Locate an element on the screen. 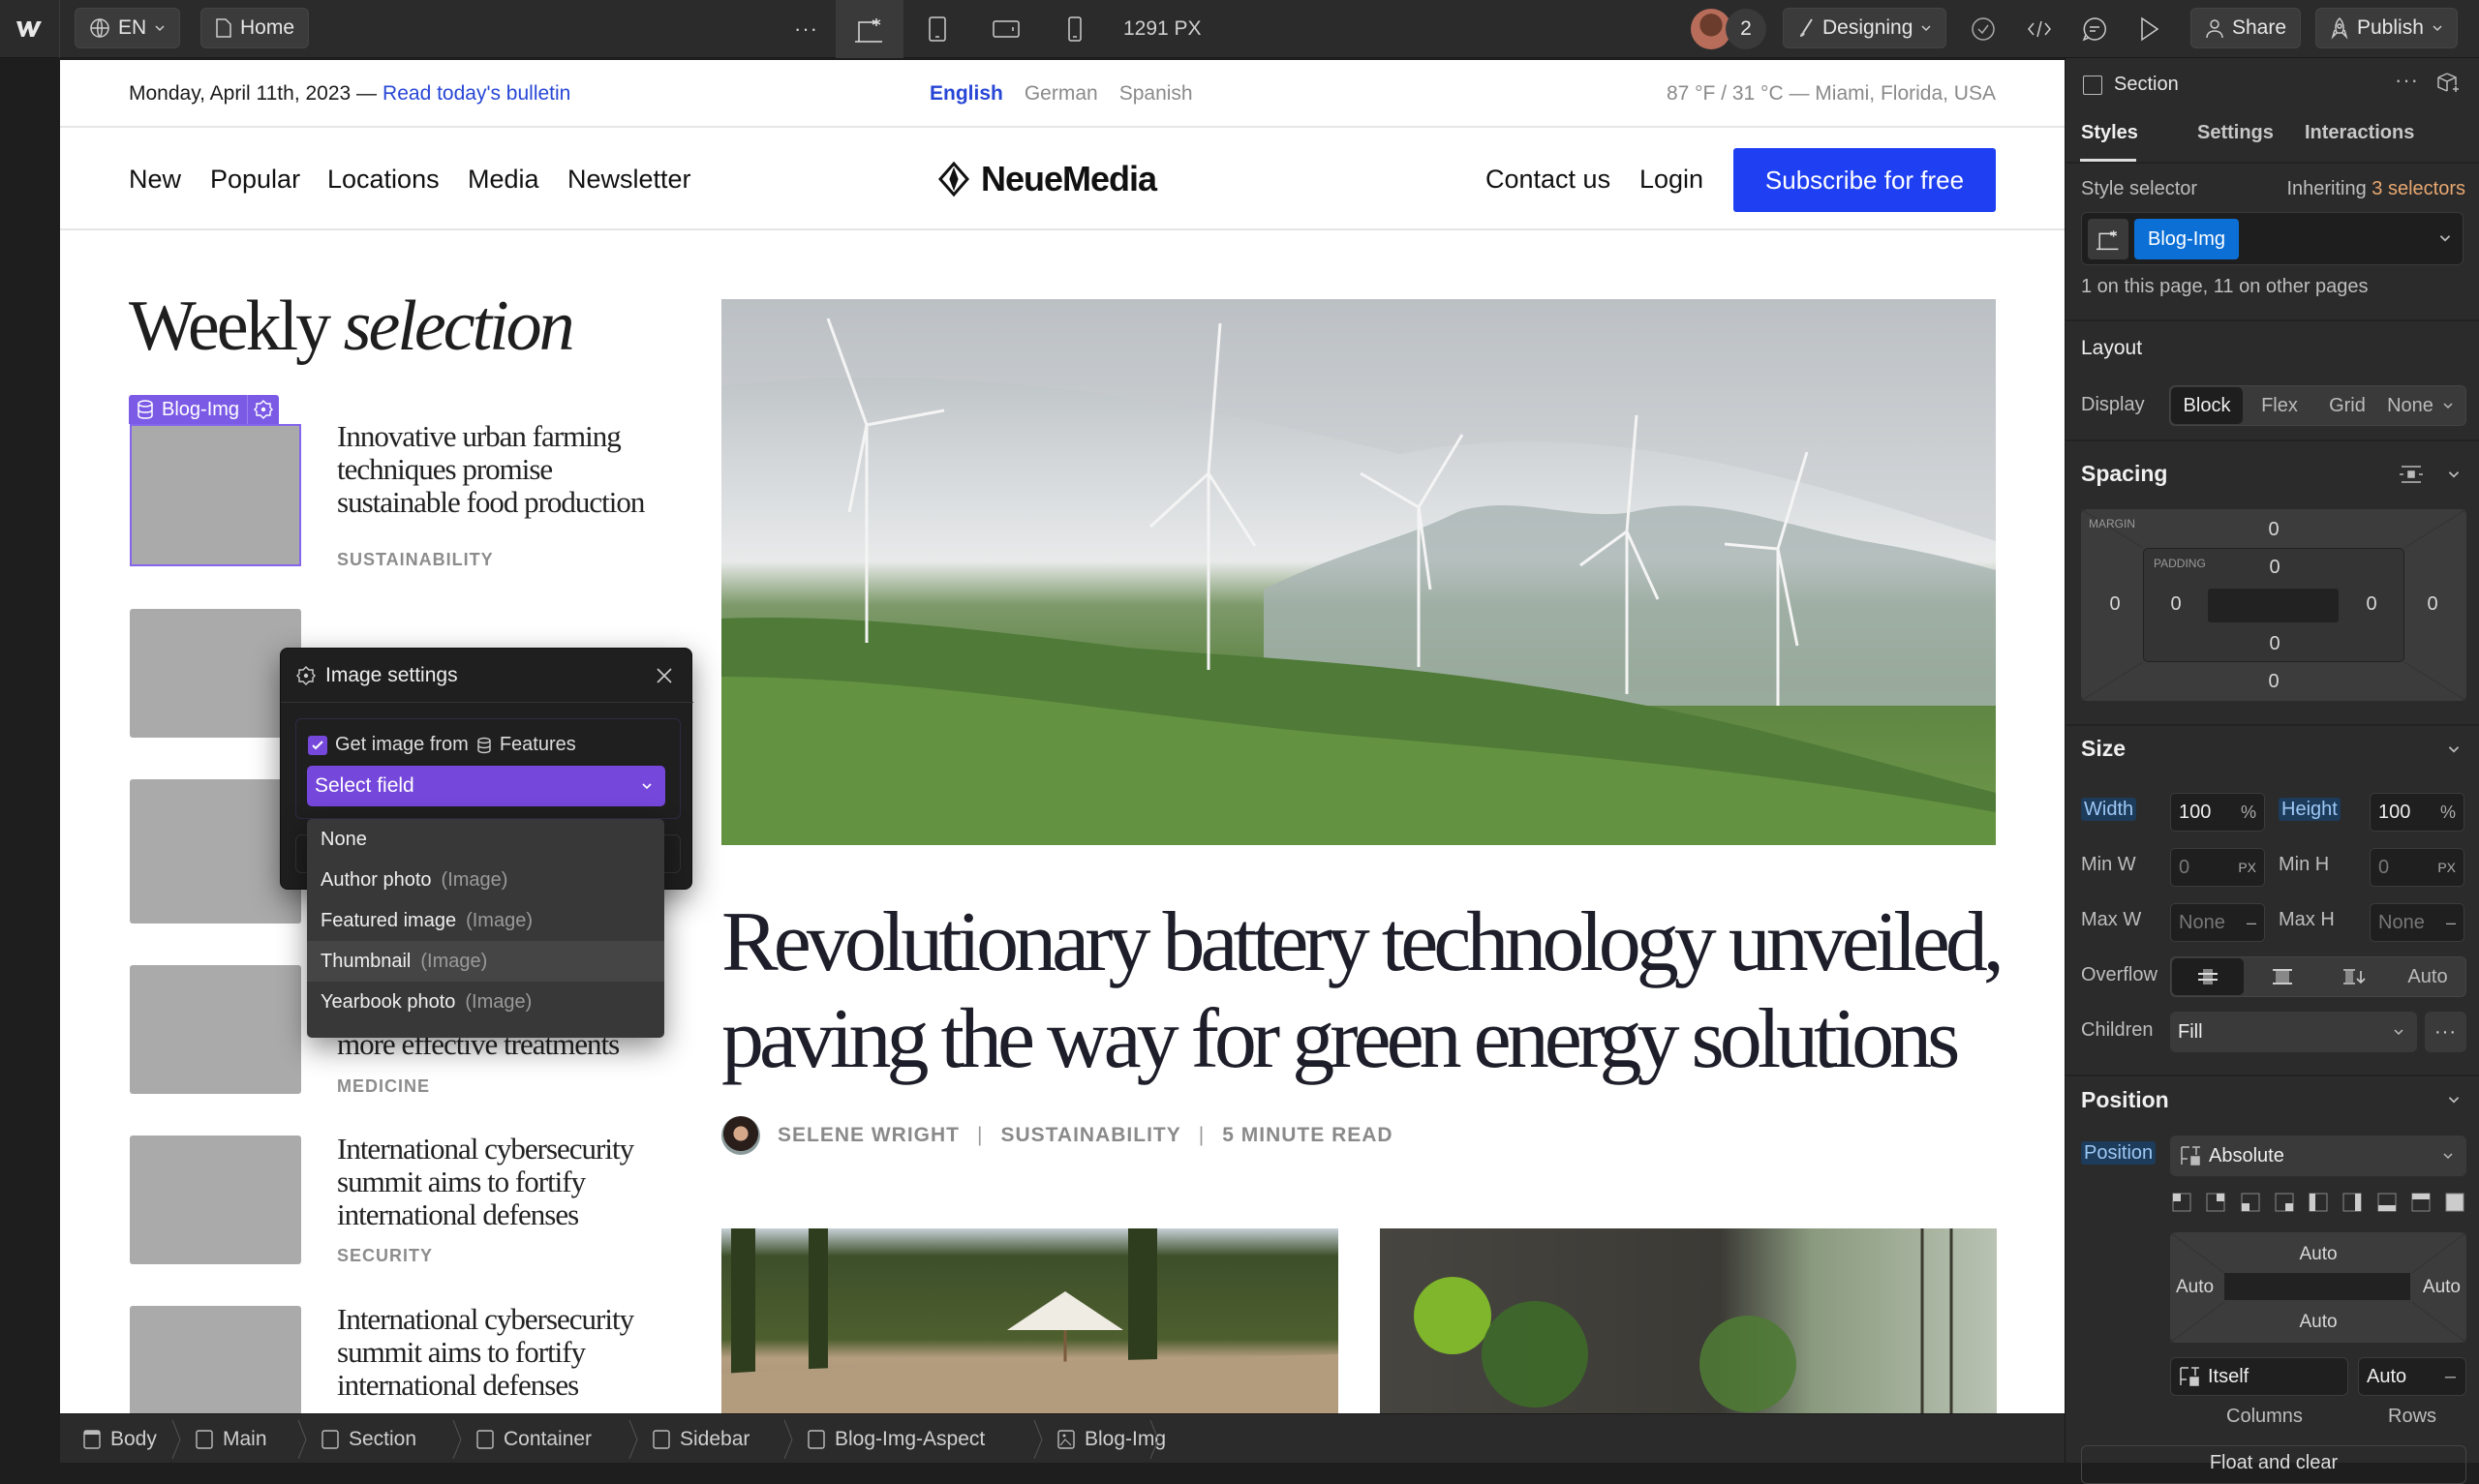  article-thumbnail-selected is located at coordinates (215, 495).